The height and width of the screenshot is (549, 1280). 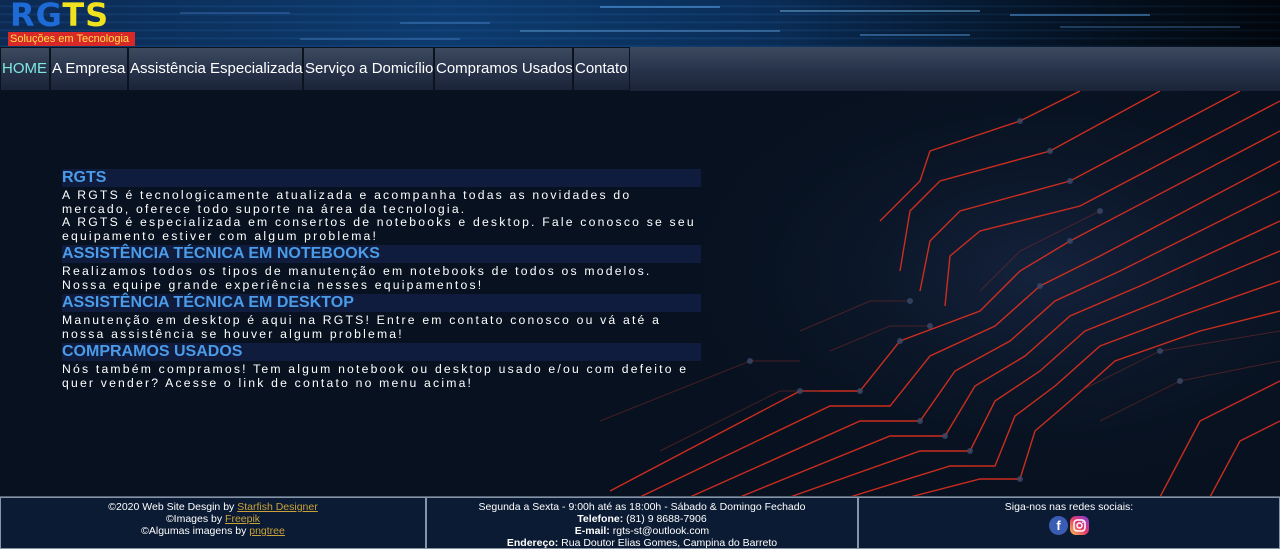 What do you see at coordinates (71, 39) in the screenshot?
I see `logo-subtitle: Soluções em Tecnologia` at bounding box center [71, 39].